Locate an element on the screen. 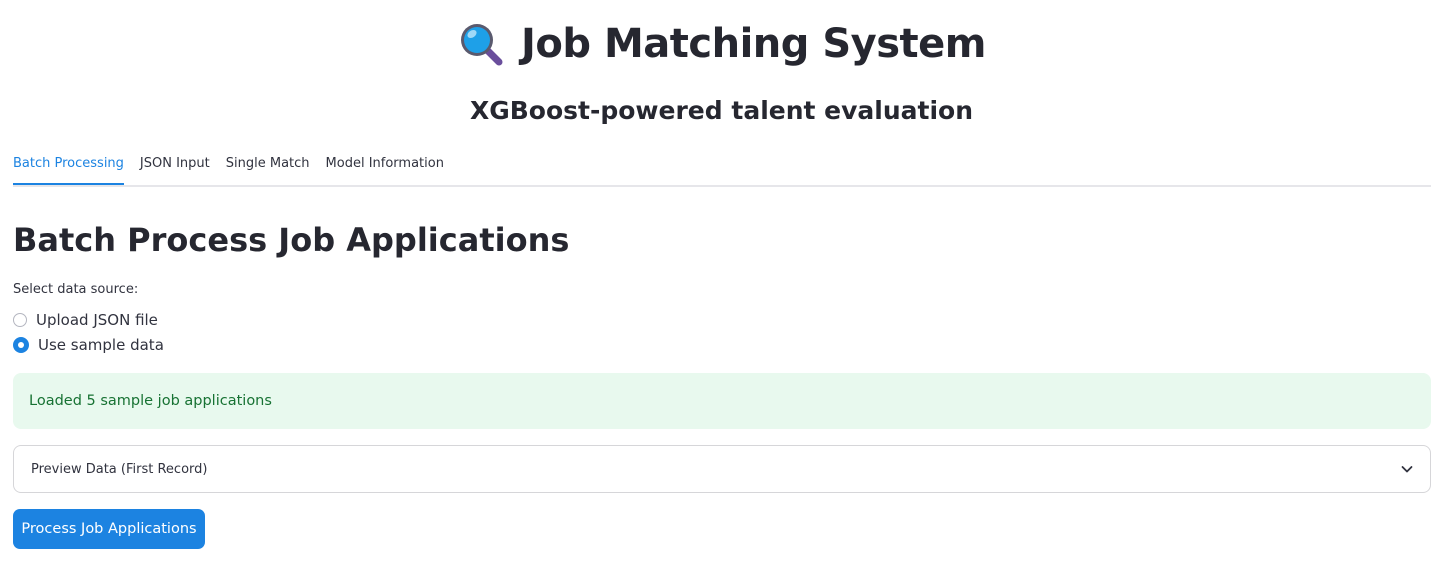 The width and height of the screenshot is (1443, 572). radio-button-unselected is located at coordinates (20, 320).